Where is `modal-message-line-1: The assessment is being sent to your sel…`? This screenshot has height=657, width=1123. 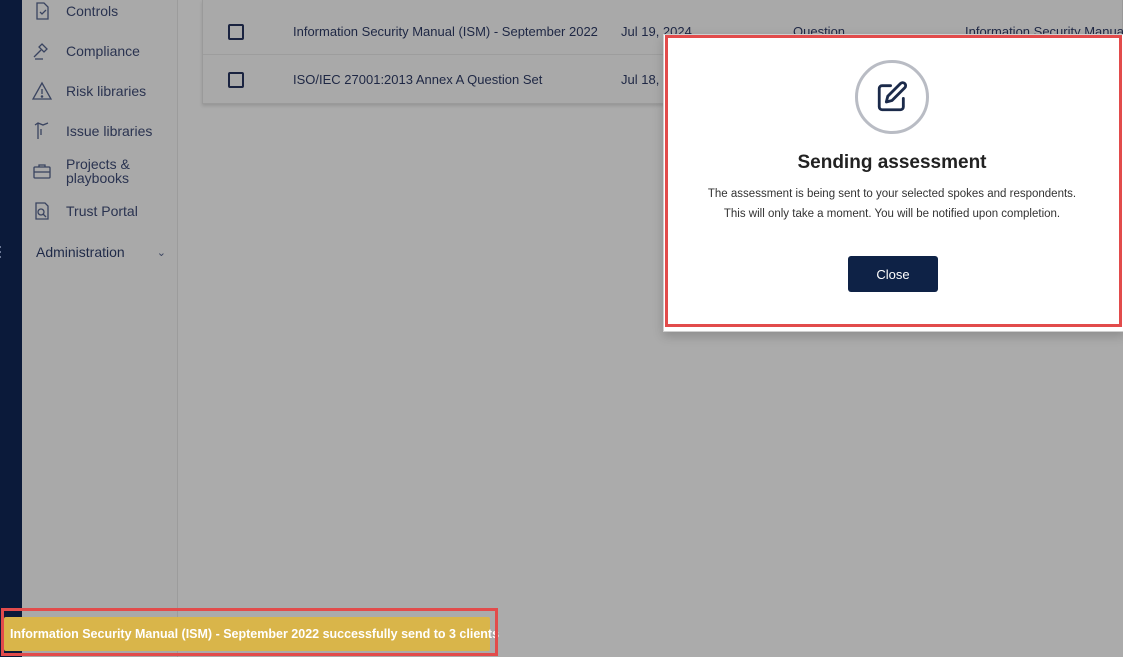
modal-message-line-1: The assessment is being sent to your sel… is located at coordinates (892, 194).